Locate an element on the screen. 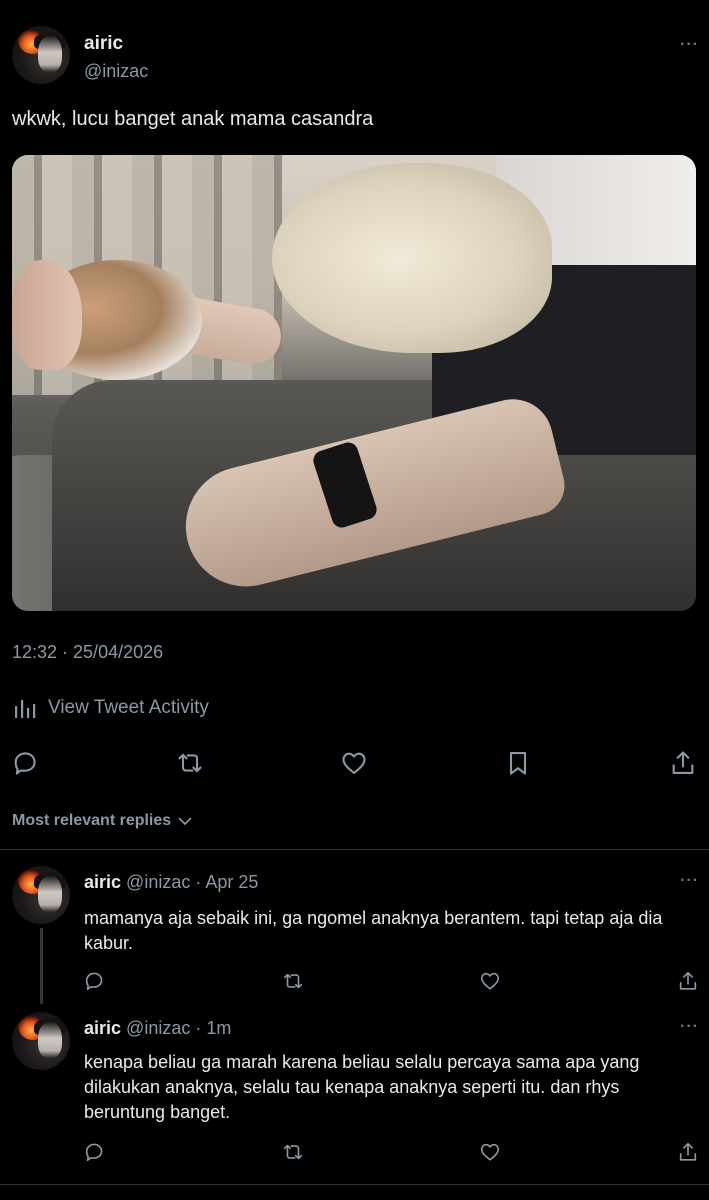  author-avatar is located at coordinates (41, 55).